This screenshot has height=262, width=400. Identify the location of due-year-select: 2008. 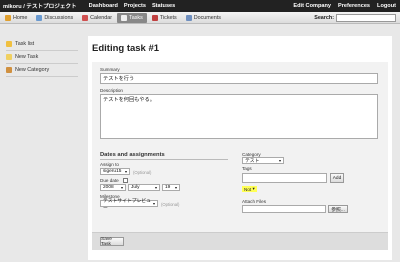
(113, 187).